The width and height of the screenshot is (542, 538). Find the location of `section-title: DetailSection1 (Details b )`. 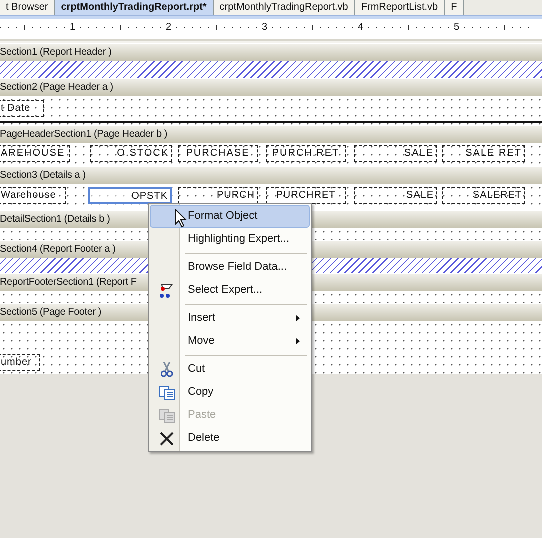

section-title: DetailSection1 (Details b ) is located at coordinates (55, 219).